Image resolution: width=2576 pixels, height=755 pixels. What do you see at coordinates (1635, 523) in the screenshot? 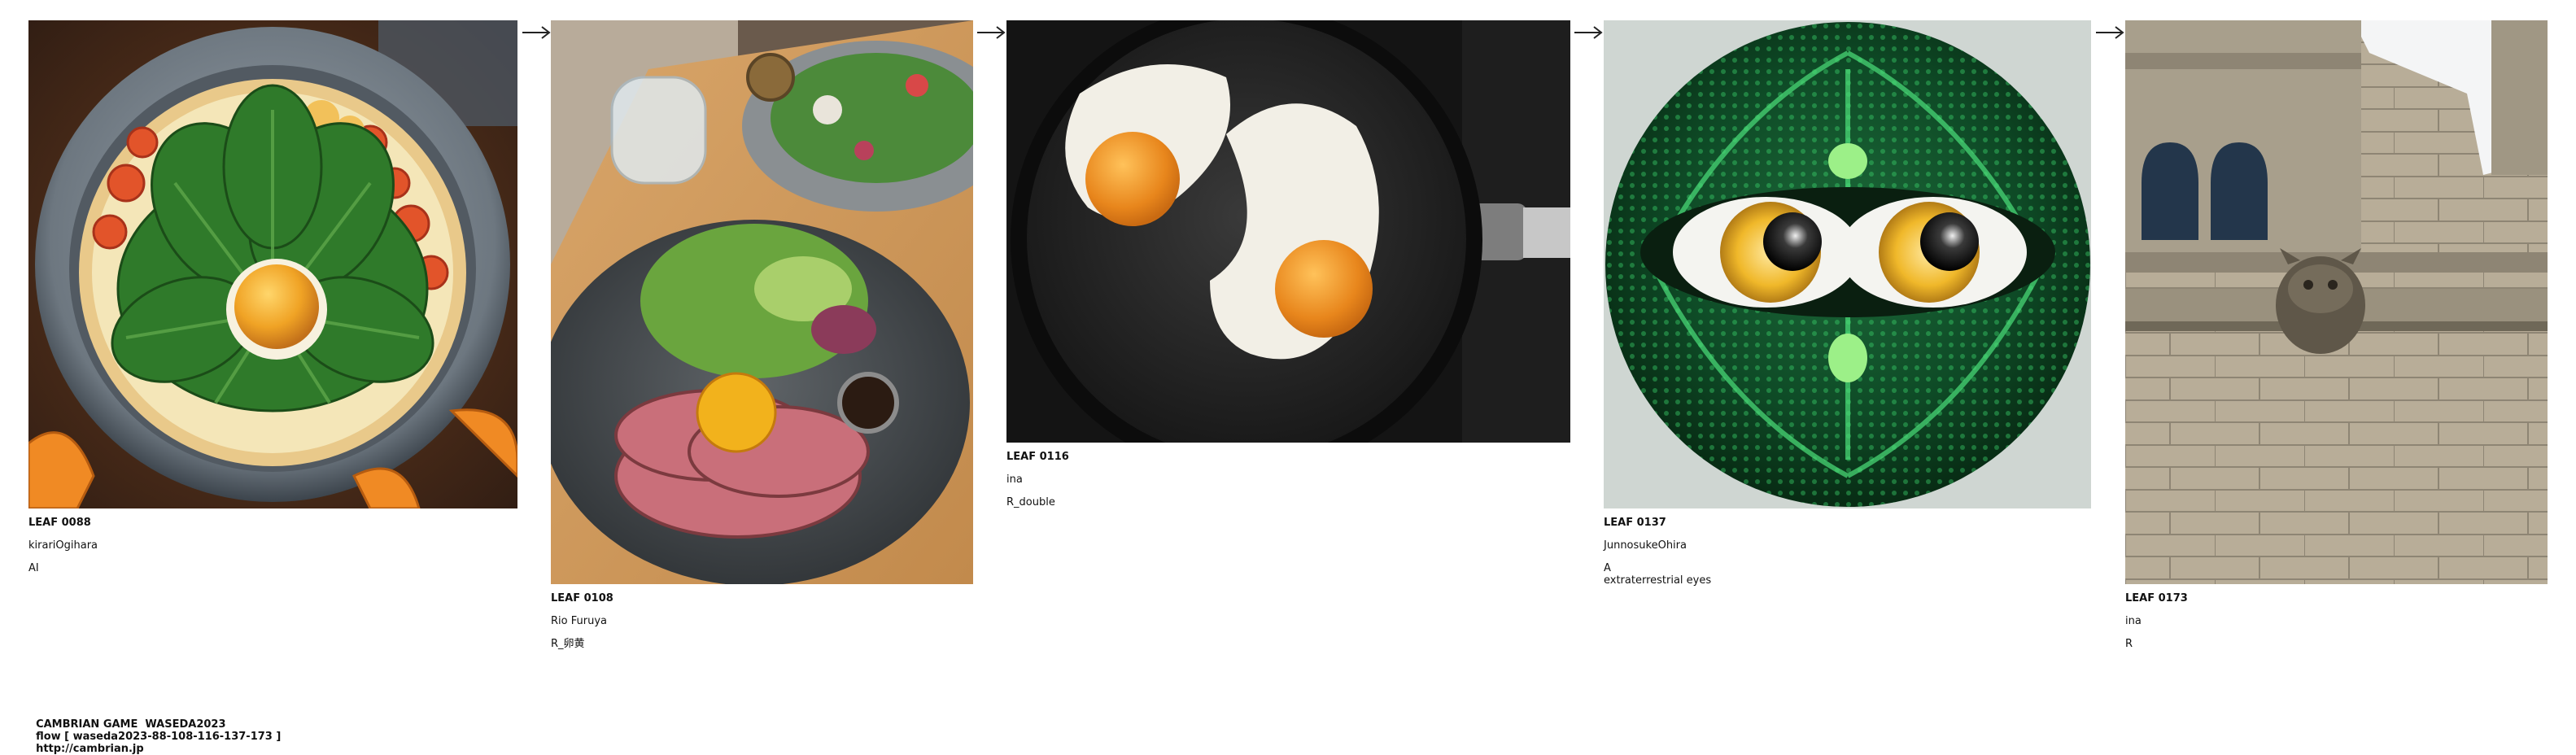
I see `leaf-id: LEAF 0137` at bounding box center [1635, 523].